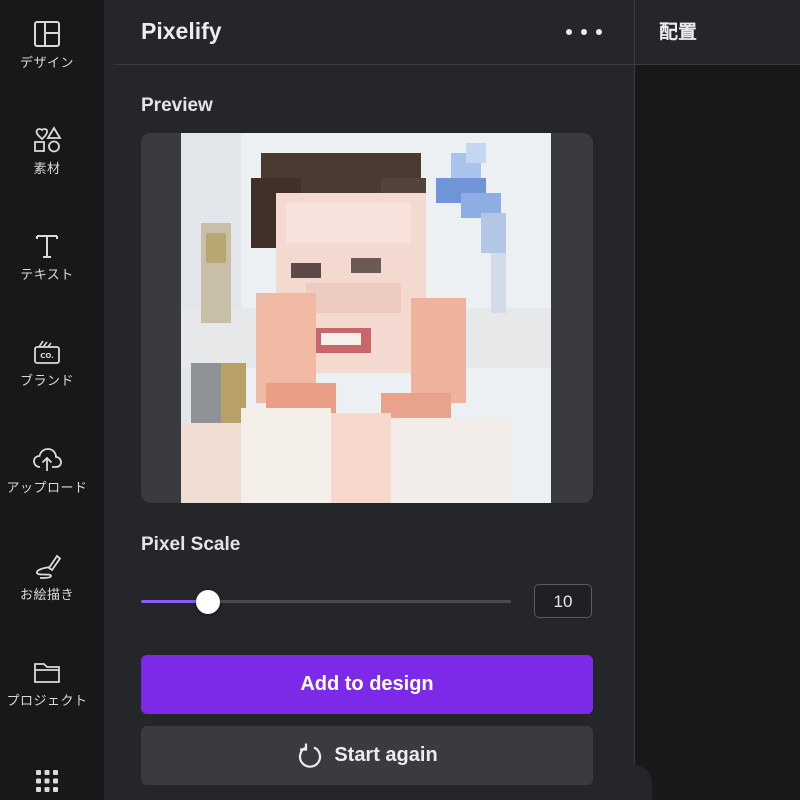  I want to click on rail-divider, so click(109, 400).